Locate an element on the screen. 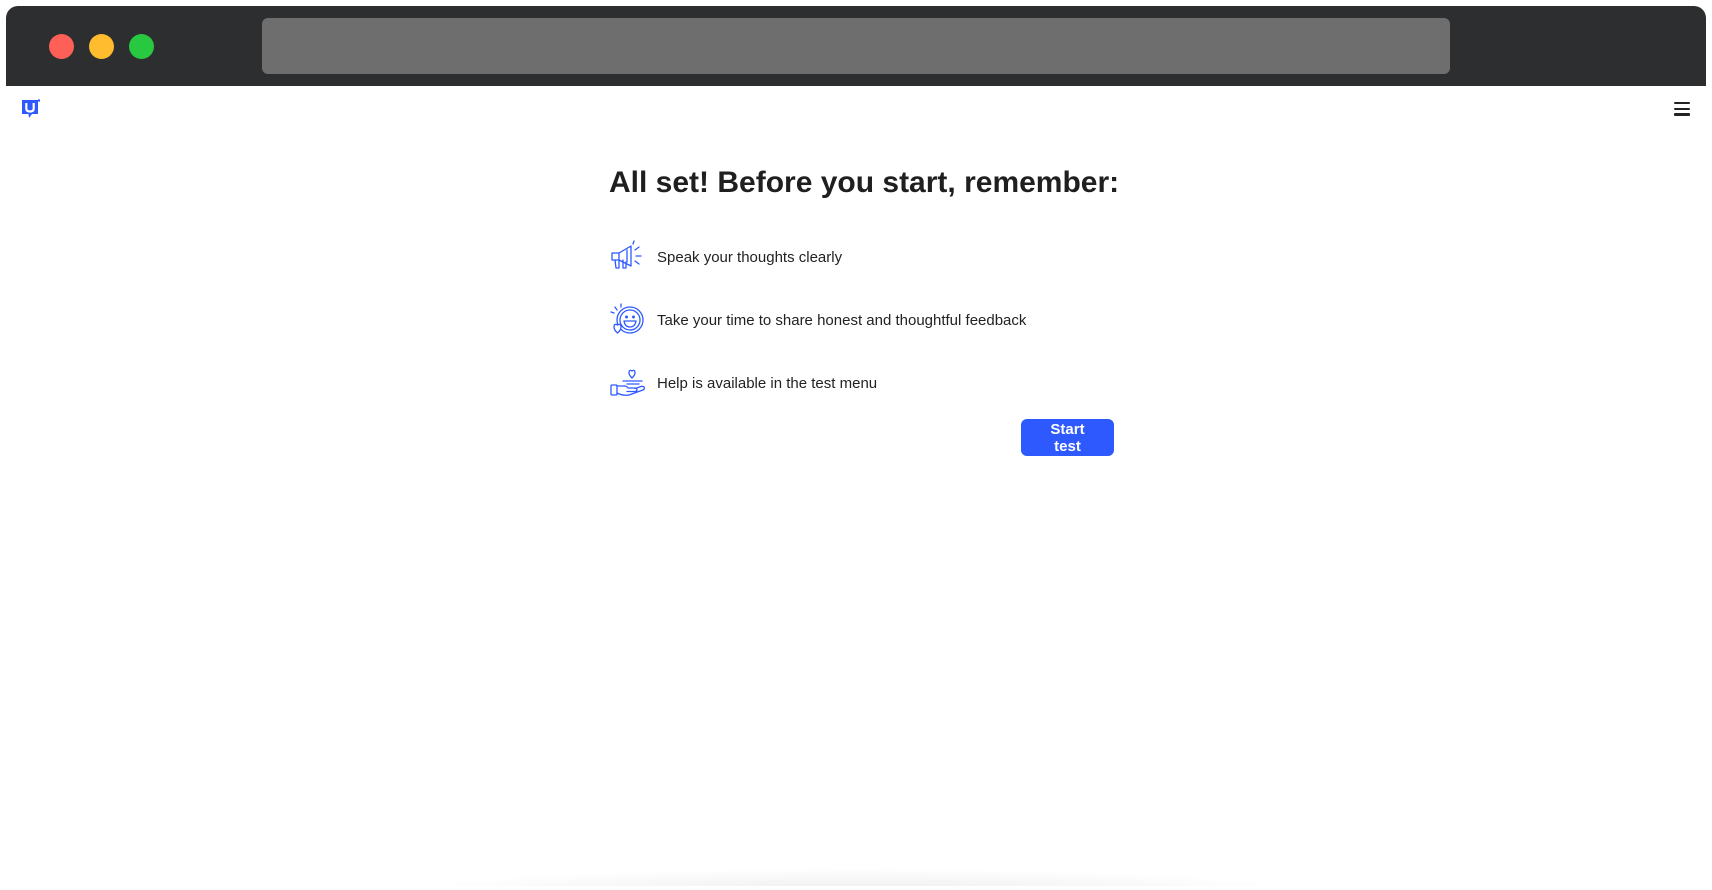  hand-heart-icon is located at coordinates (627, 382).